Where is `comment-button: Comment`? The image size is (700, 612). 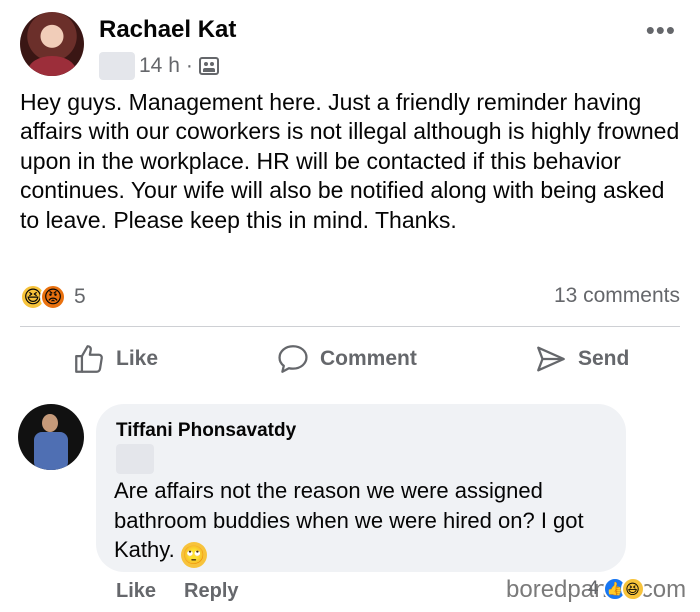
comment-button: Comment is located at coordinates (346, 359).